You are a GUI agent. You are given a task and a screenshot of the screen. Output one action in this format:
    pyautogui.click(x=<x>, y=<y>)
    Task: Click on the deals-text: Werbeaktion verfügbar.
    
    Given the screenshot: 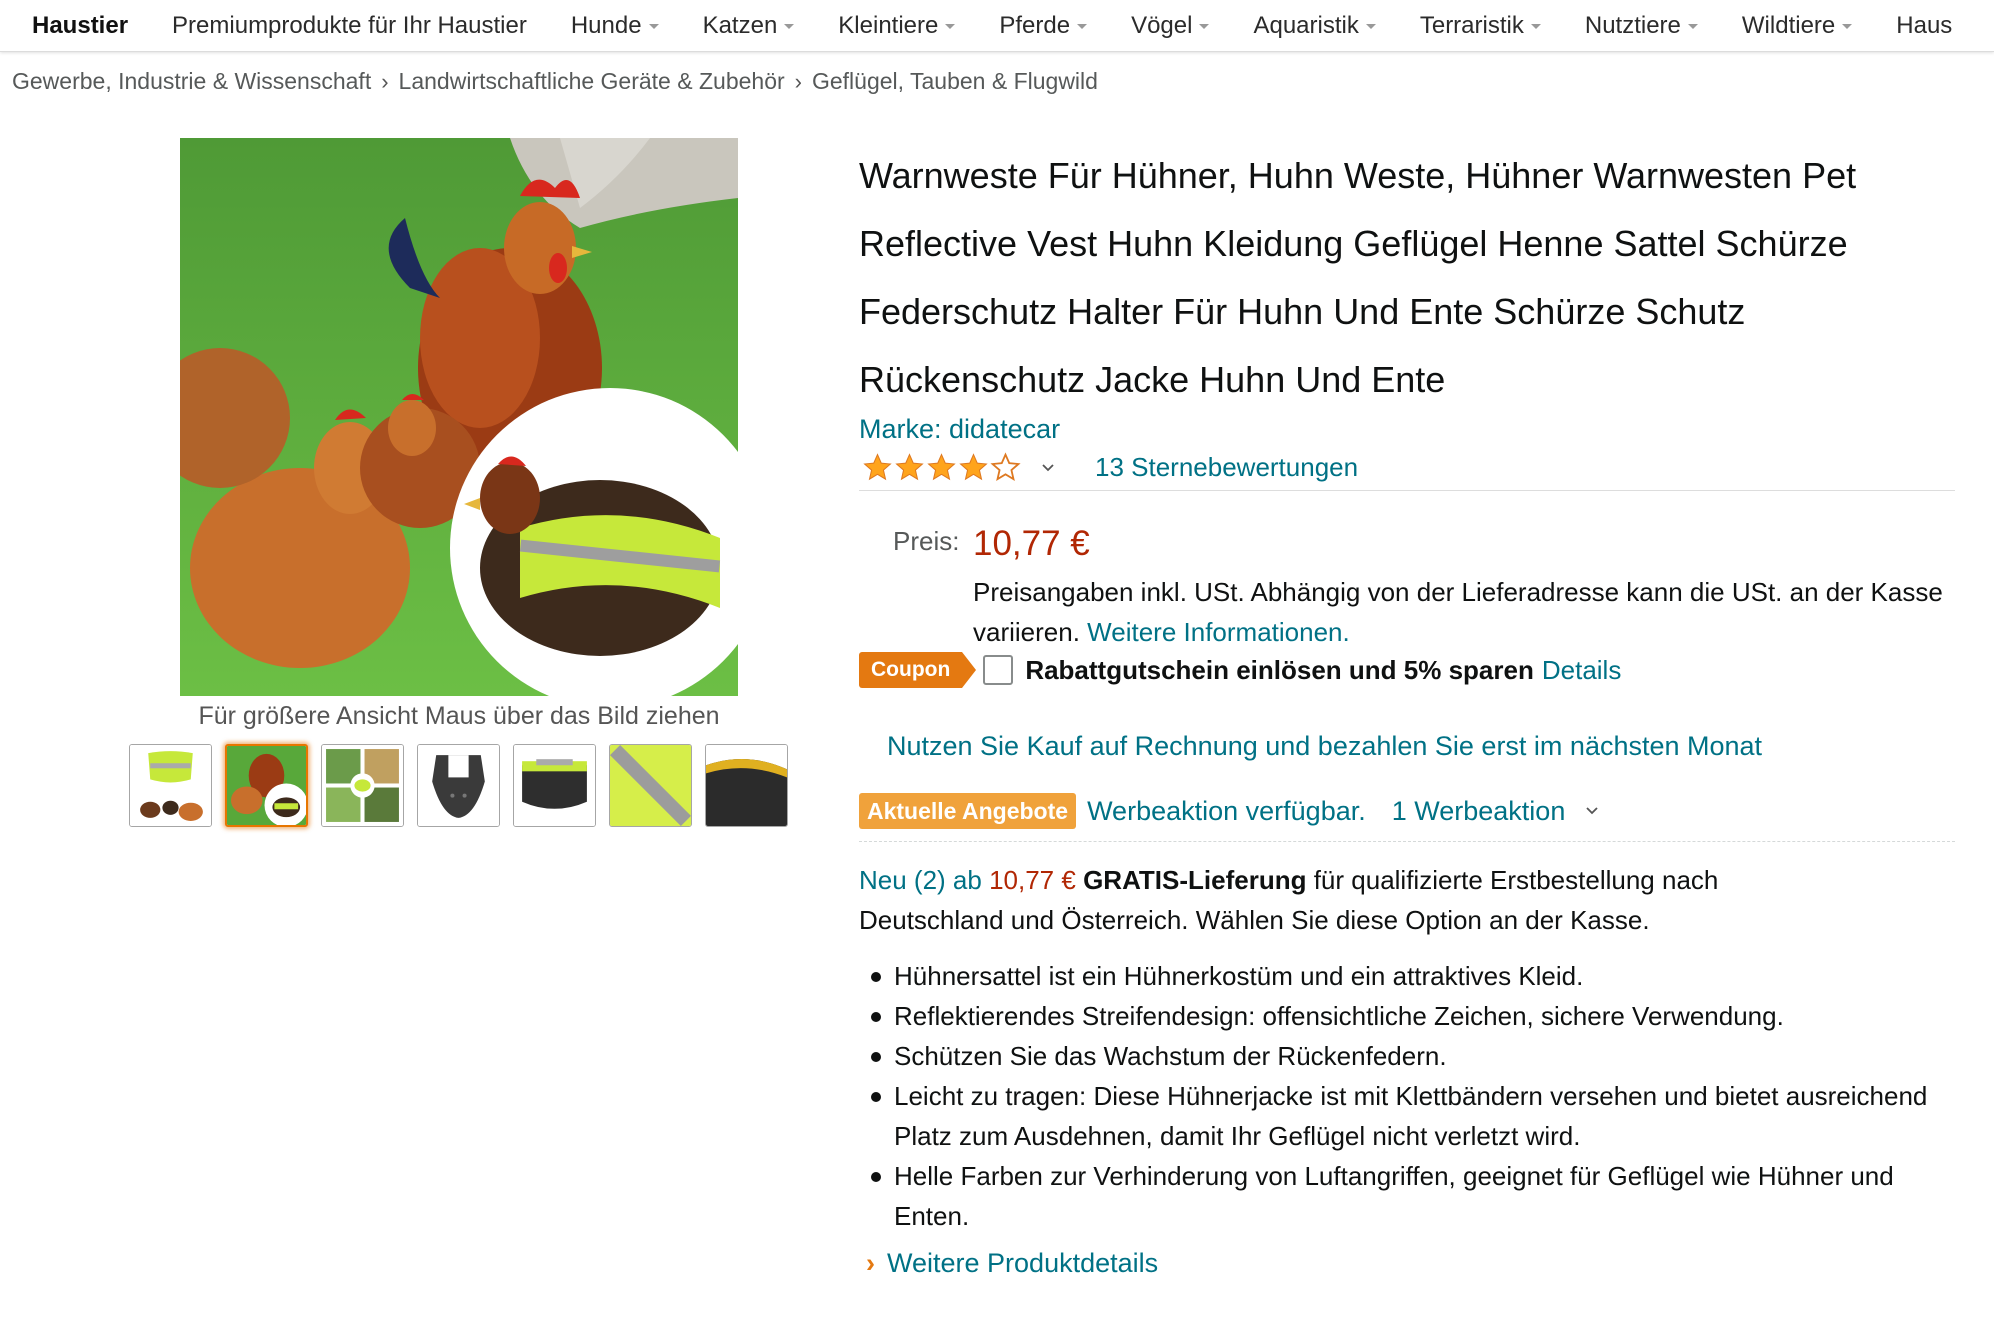 What is the action you would take?
    pyautogui.click(x=1226, y=810)
    